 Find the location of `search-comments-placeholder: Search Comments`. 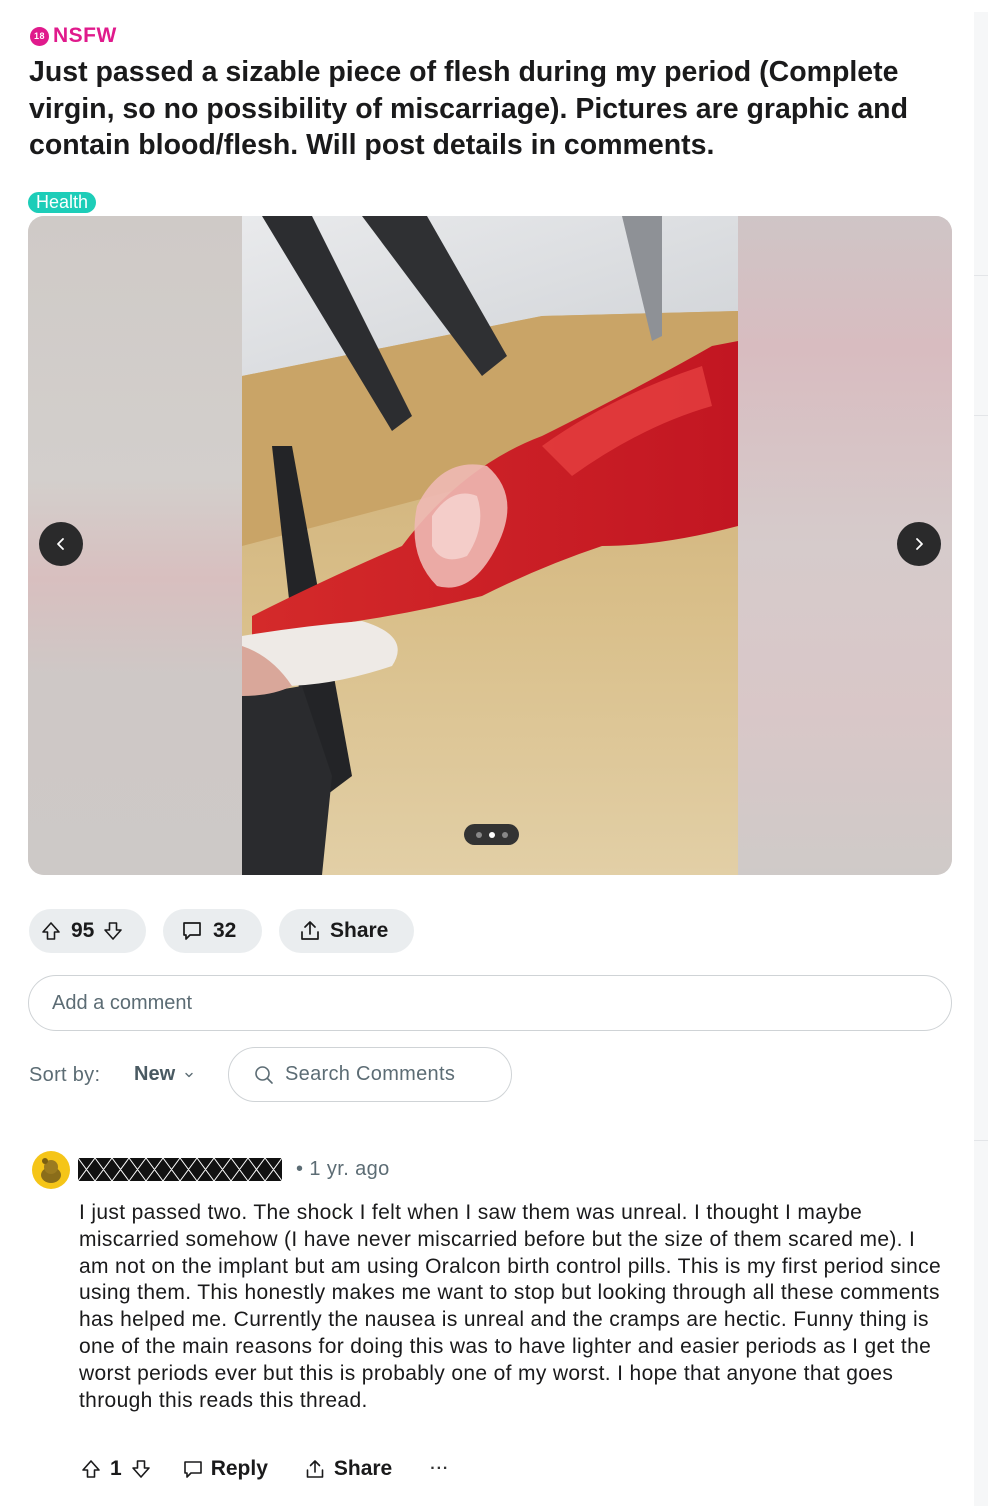

search-comments-placeholder: Search Comments is located at coordinates (370, 1074).